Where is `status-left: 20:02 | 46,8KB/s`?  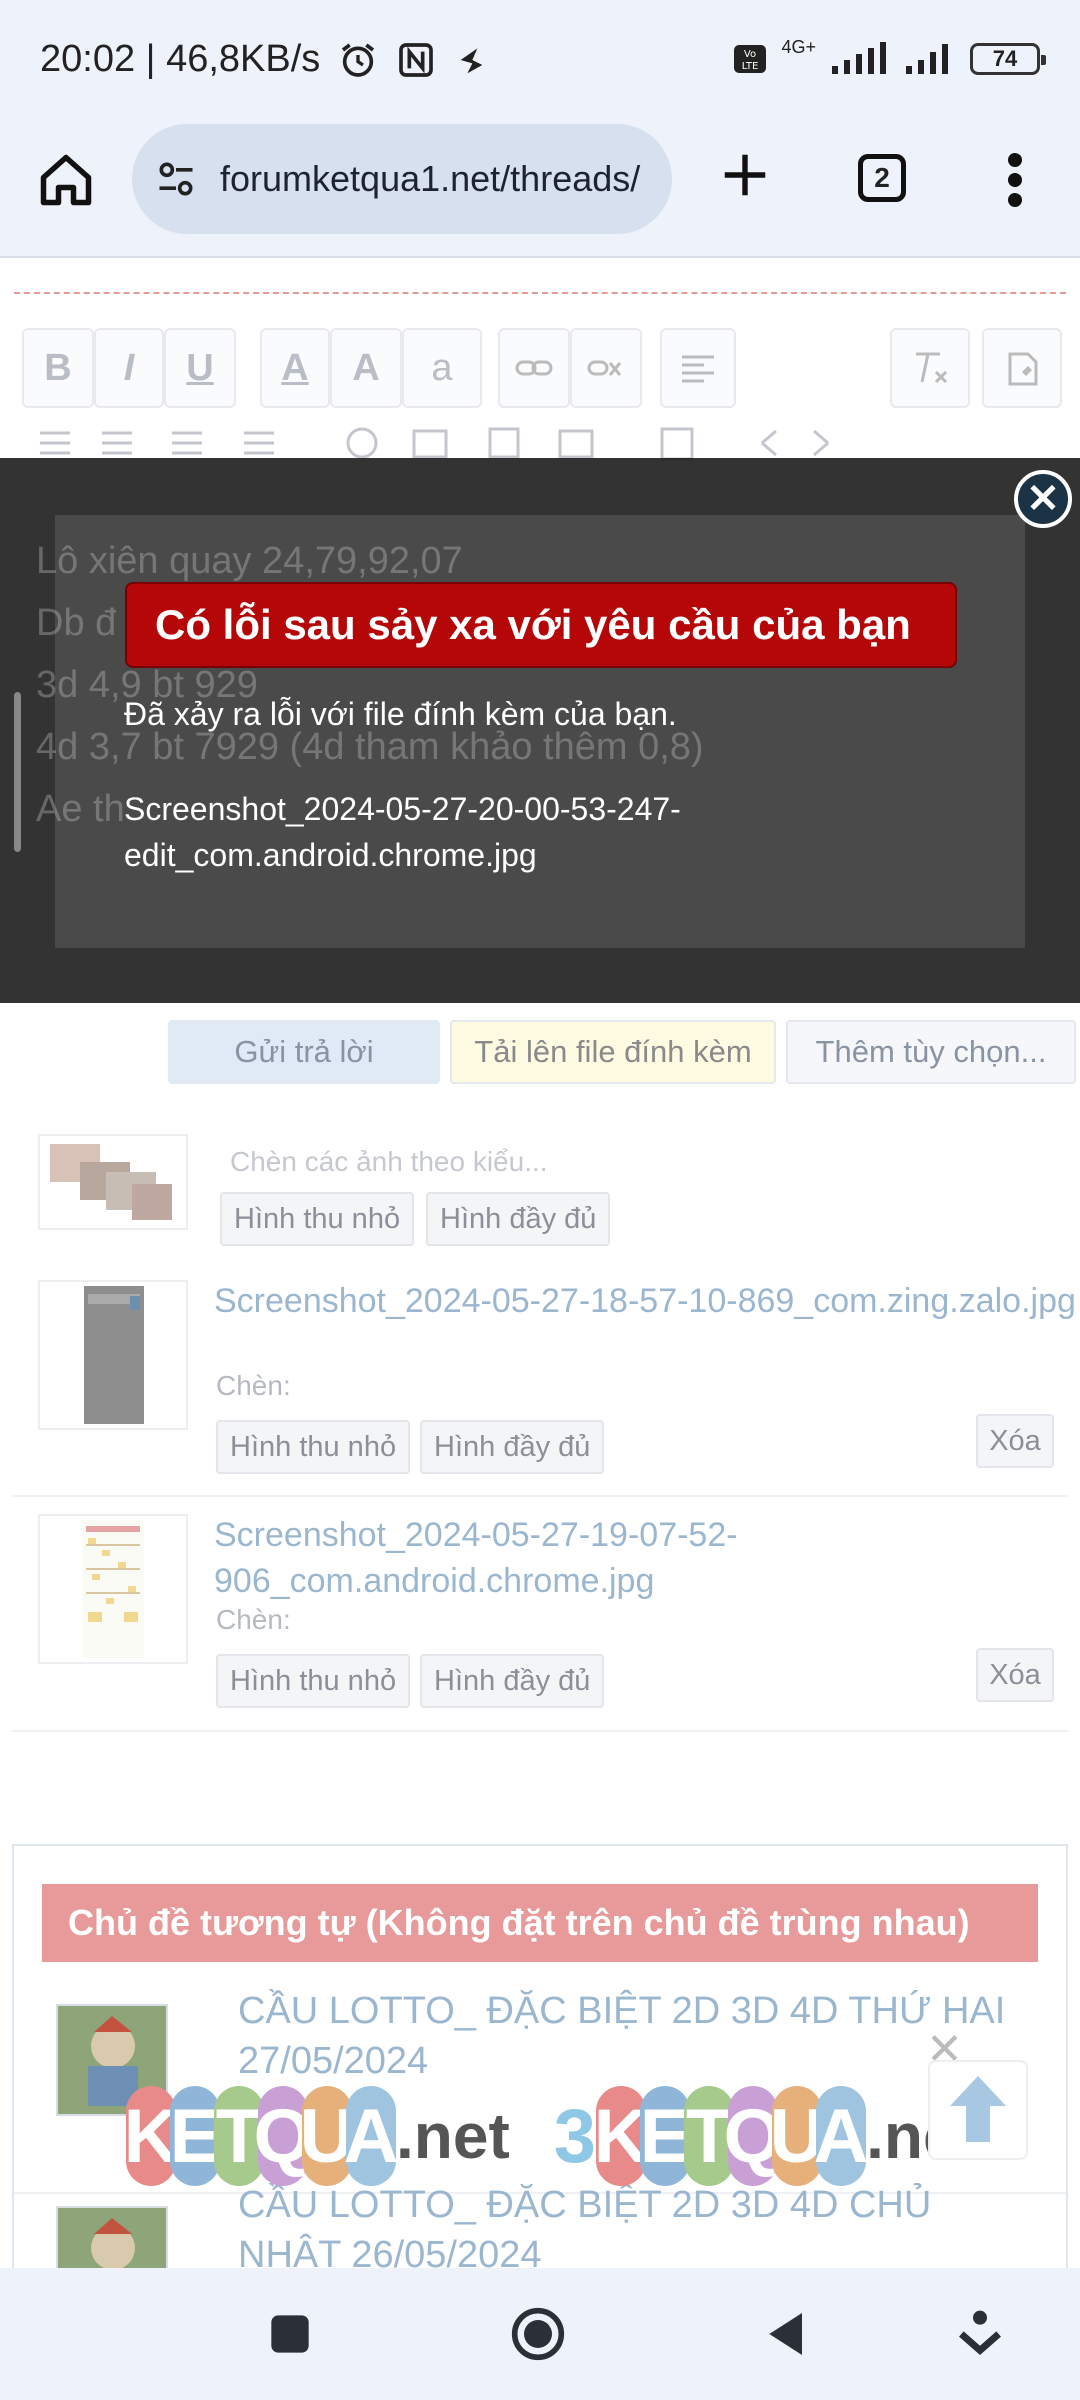 status-left: 20:02 | 46,8KB/s is located at coordinates (267, 59).